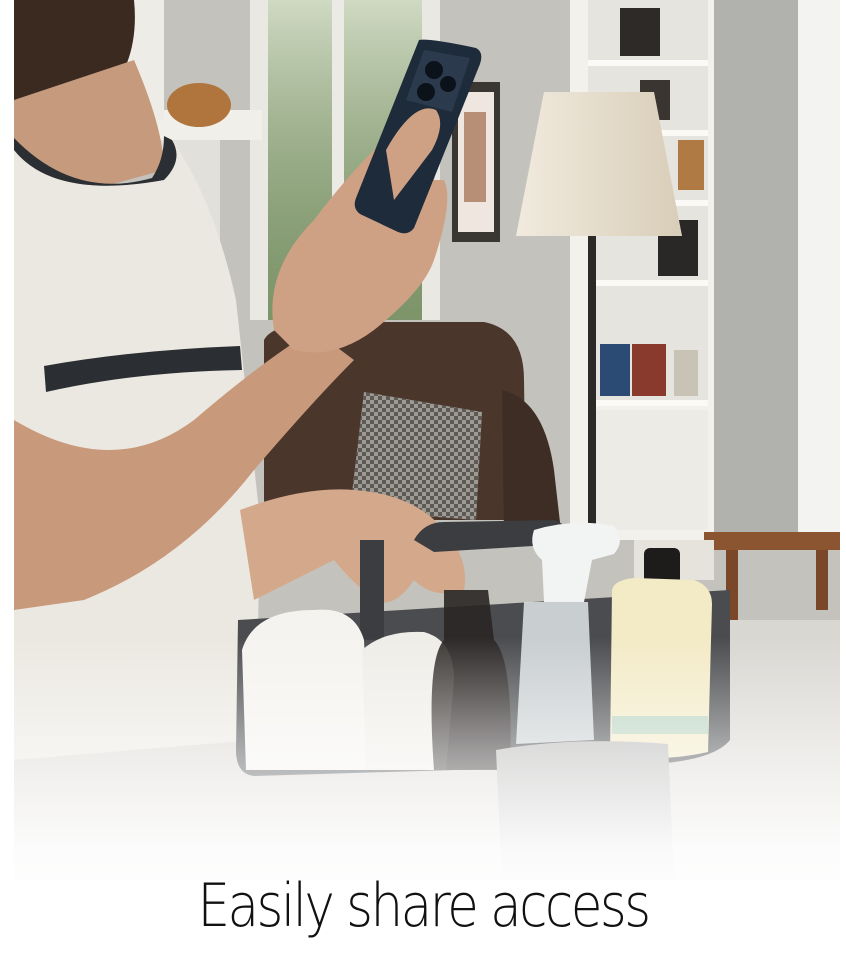 Image resolution: width=846 pixels, height=966 pixels. What do you see at coordinates (424, 906) in the screenshot?
I see `promo-caption: Easily share access` at bounding box center [424, 906].